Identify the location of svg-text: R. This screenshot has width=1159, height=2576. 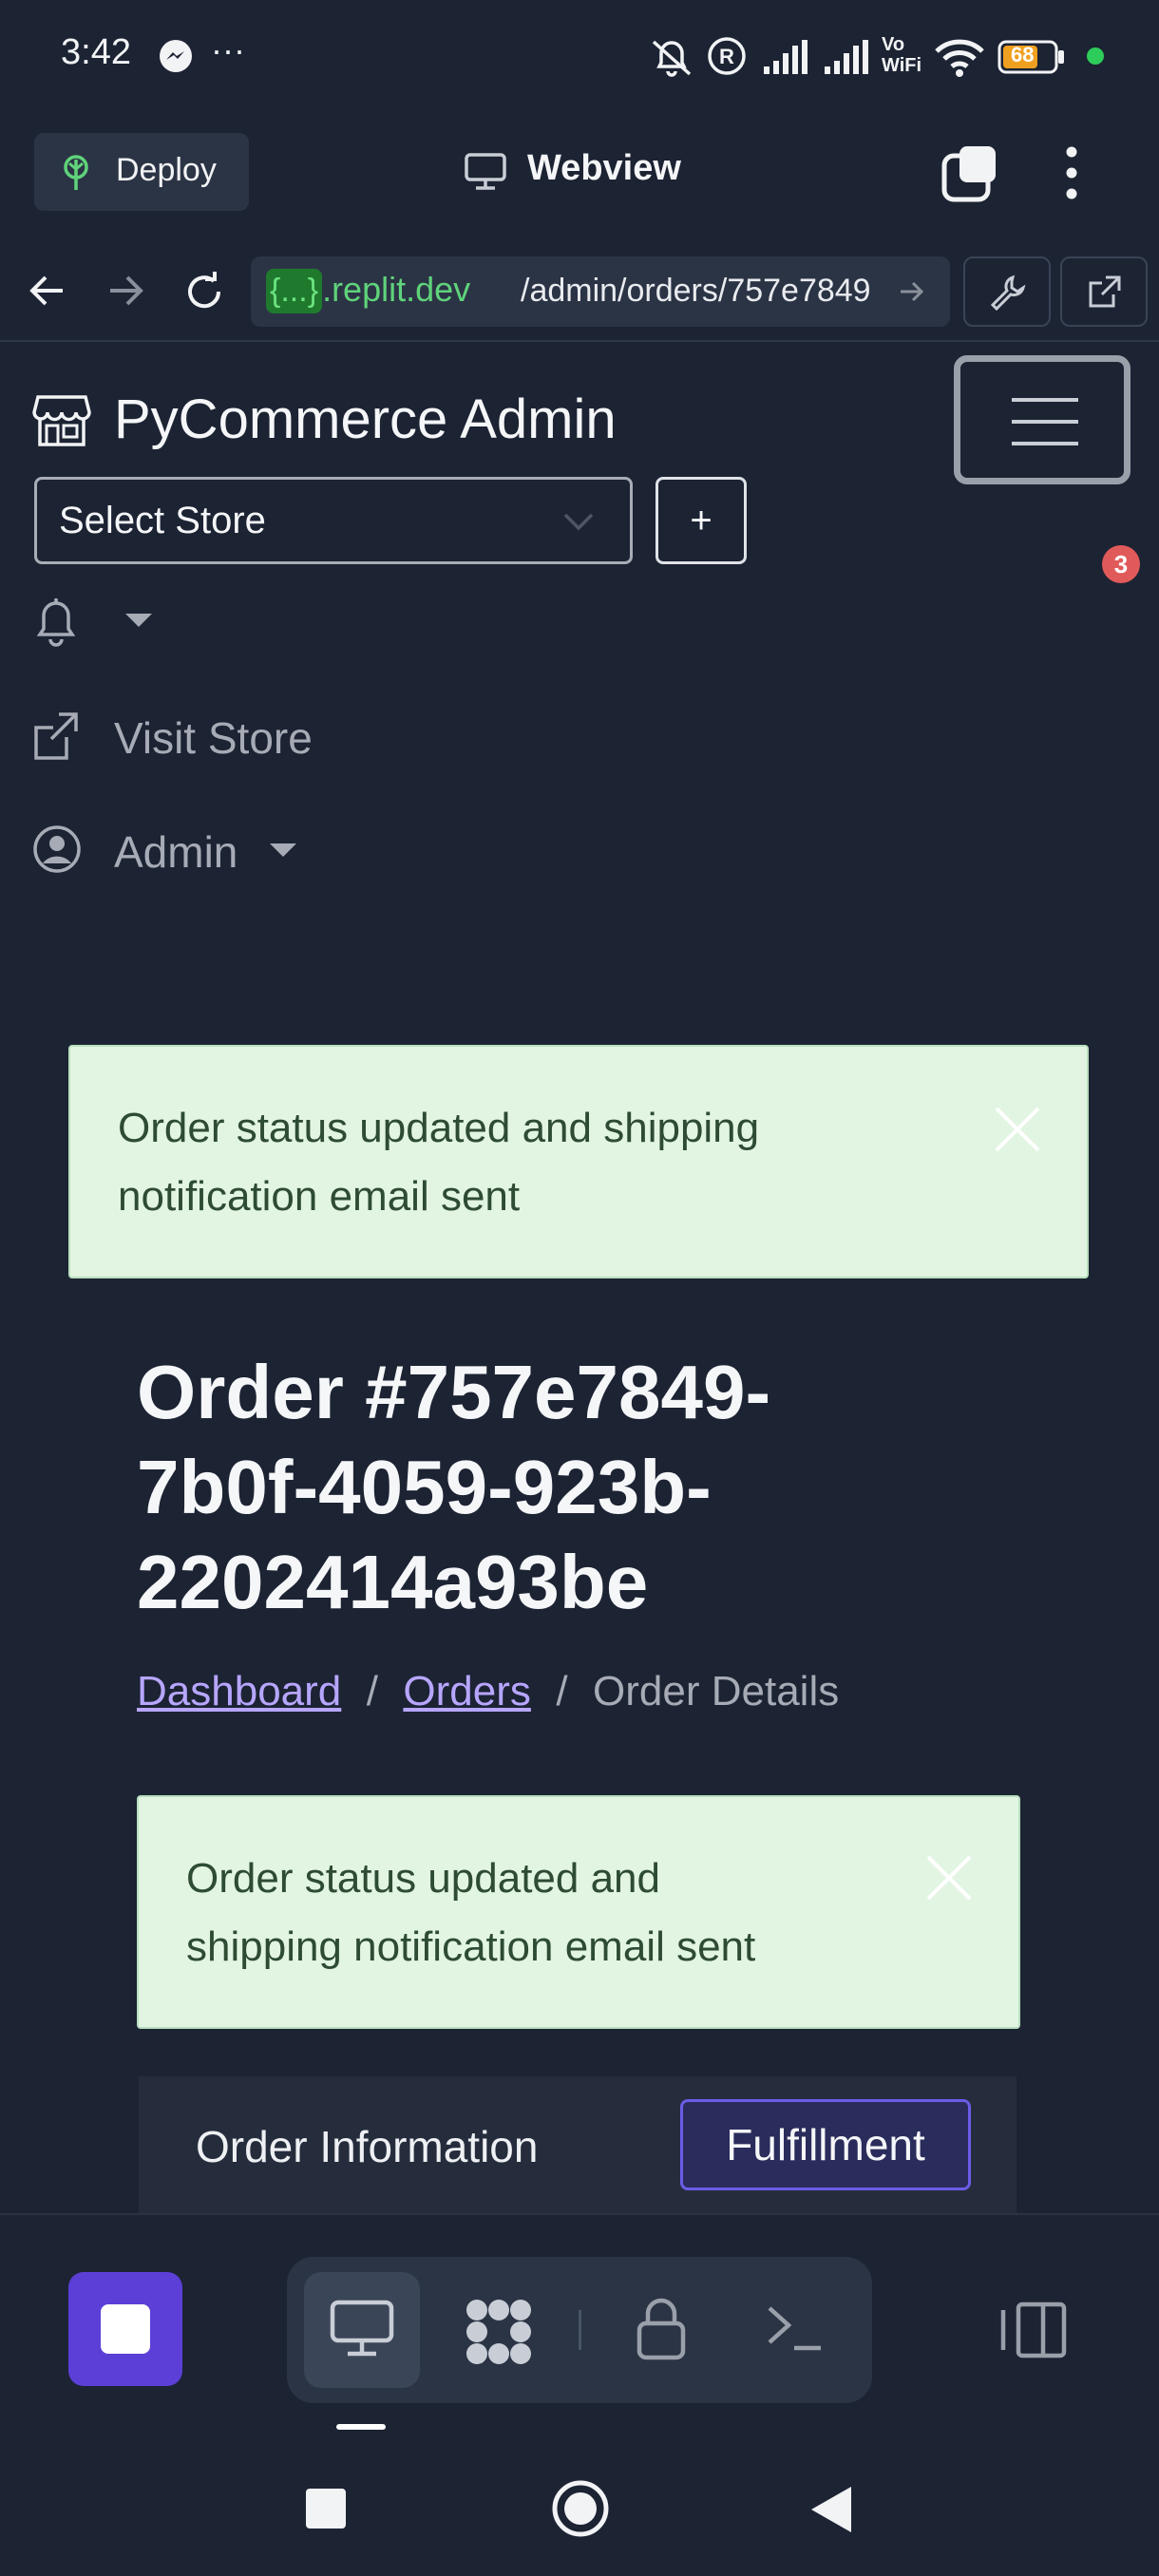
(726, 56).